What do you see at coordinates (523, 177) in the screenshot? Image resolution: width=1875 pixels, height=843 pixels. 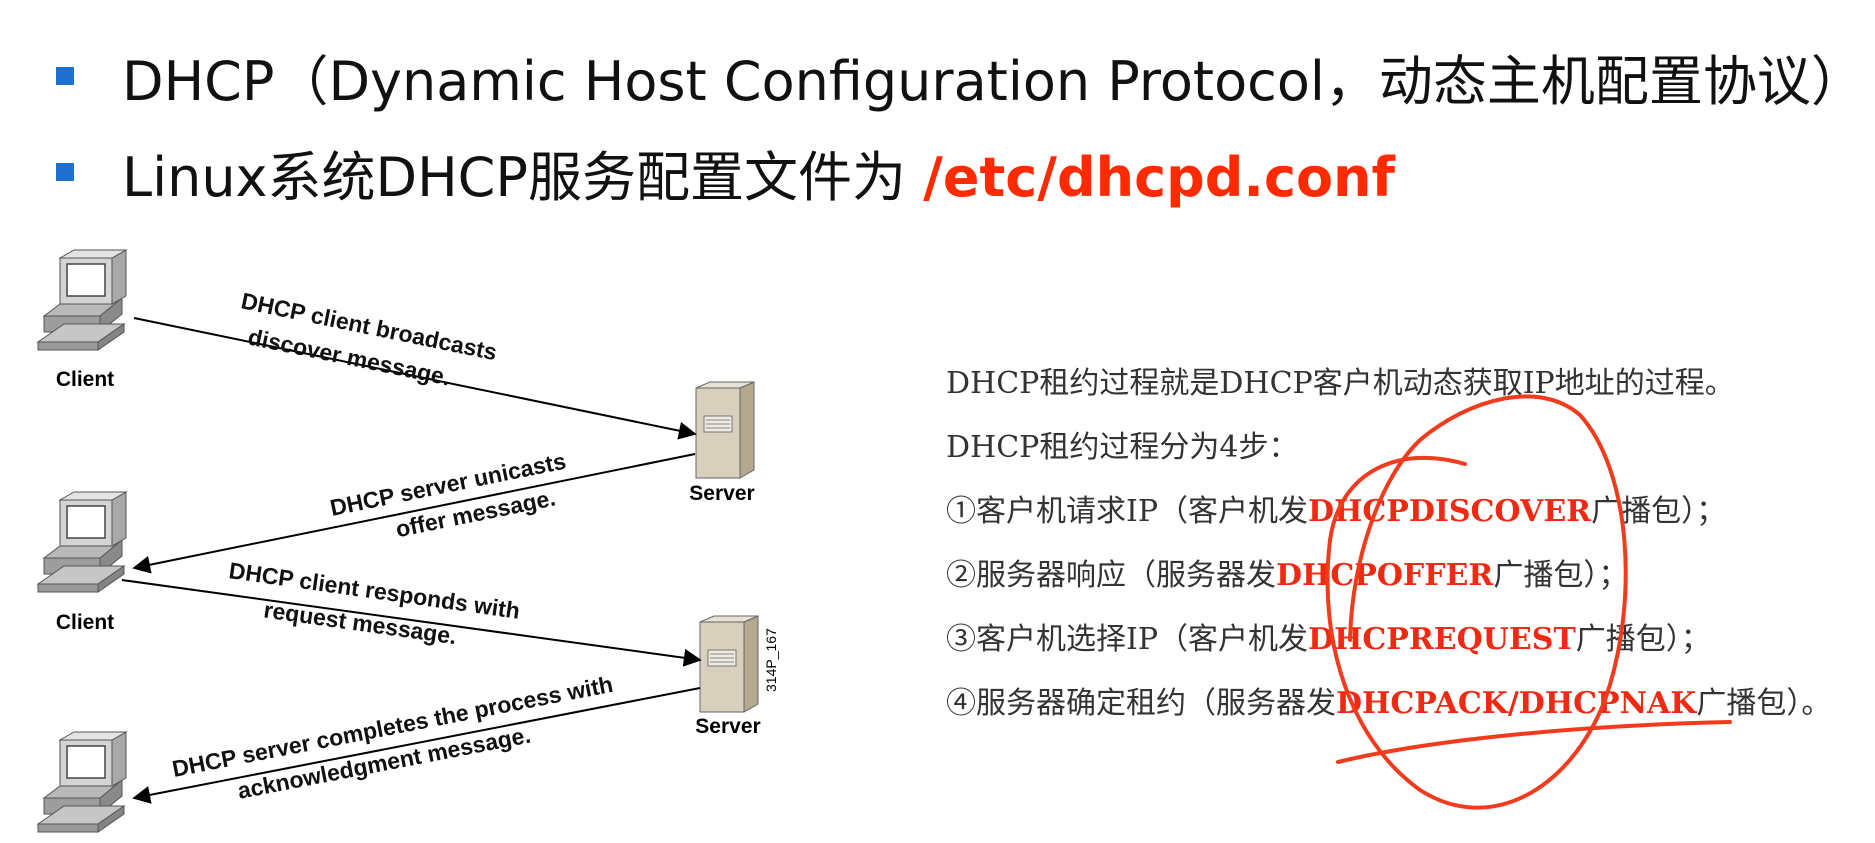 I see `bullet-text-2-prefix: Linux系统DHCP服务配置文件为` at bounding box center [523, 177].